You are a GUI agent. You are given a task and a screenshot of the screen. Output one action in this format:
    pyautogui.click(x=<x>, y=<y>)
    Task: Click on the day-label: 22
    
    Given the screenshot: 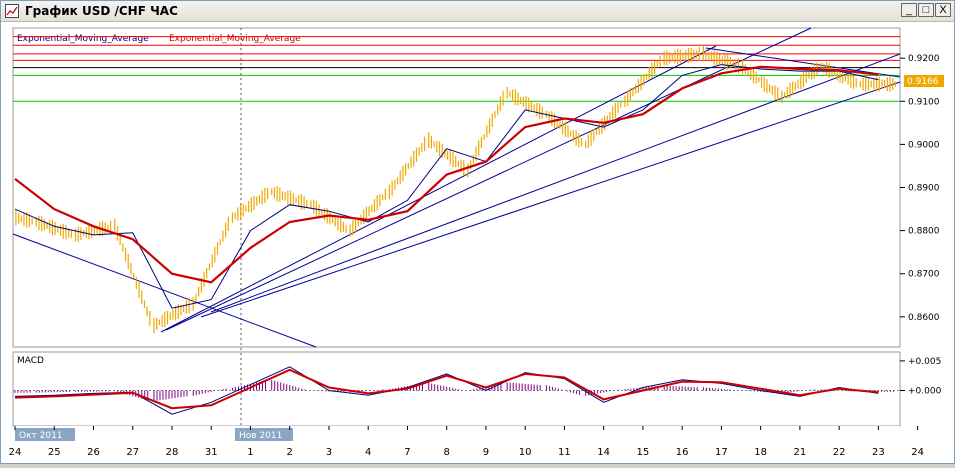 What is the action you would take?
    pyautogui.click(x=839, y=452)
    